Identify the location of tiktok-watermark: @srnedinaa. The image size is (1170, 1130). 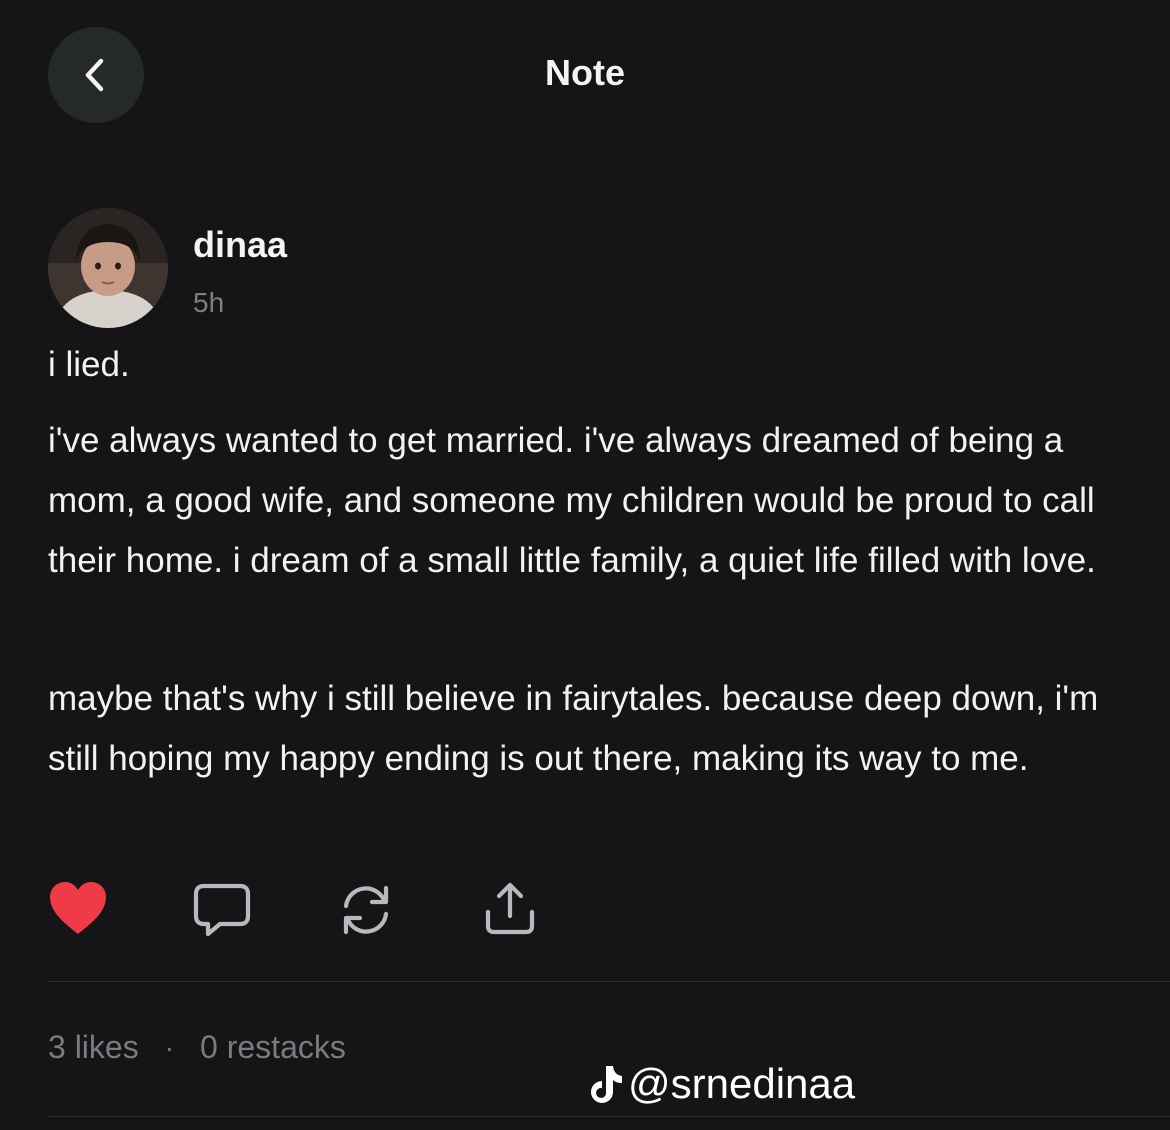
(721, 1084).